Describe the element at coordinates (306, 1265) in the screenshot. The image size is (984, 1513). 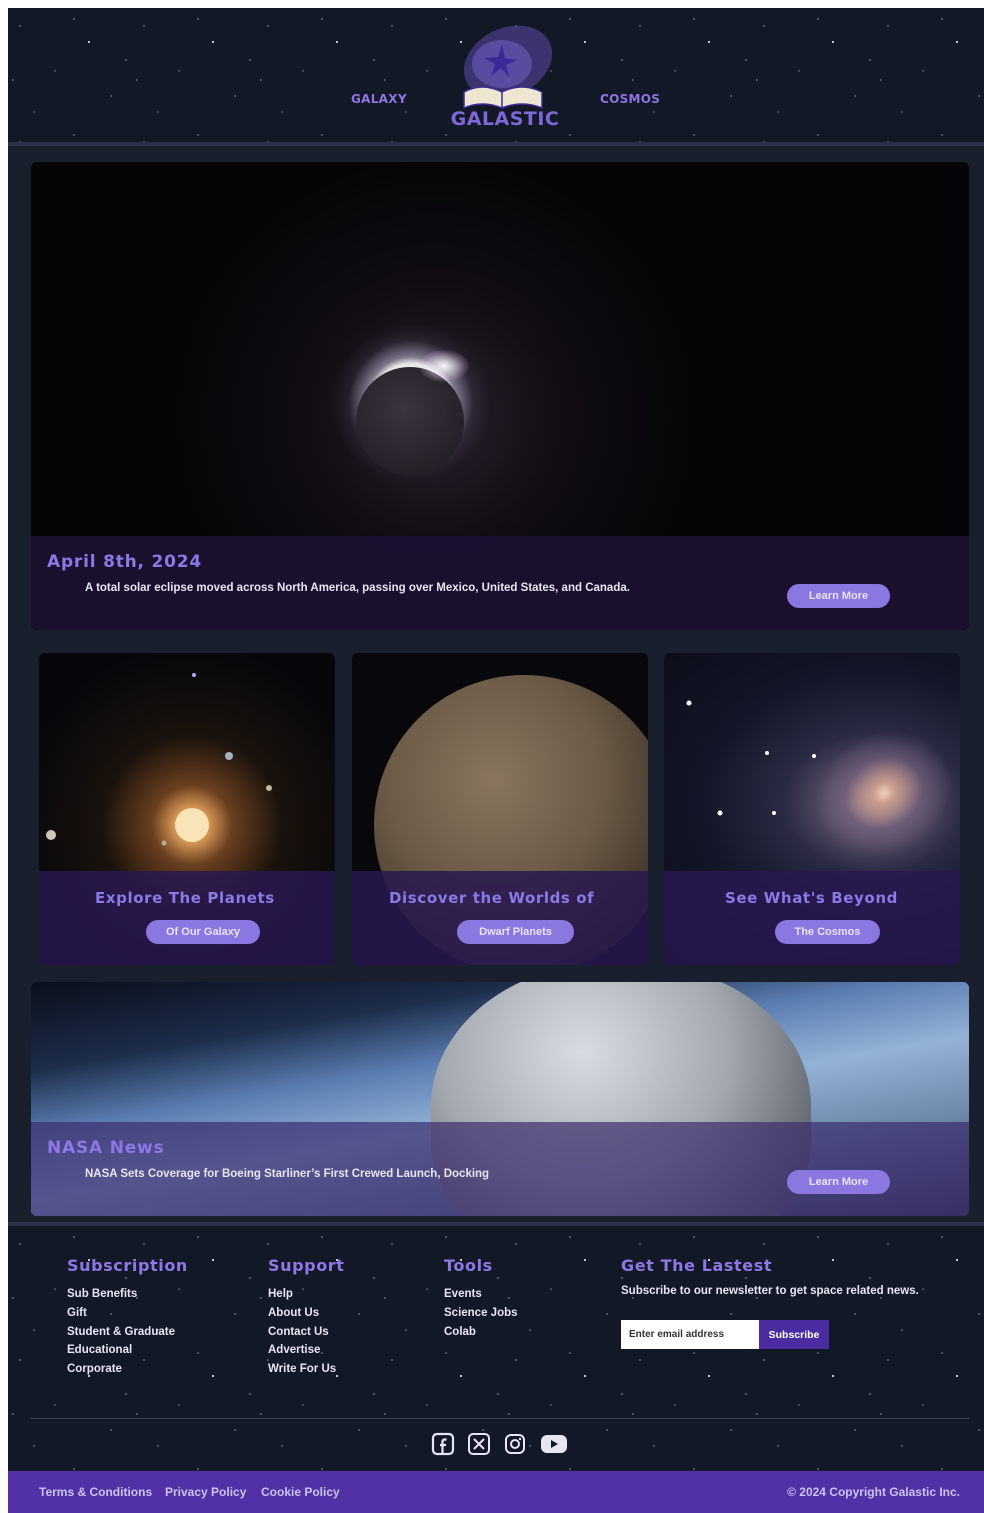
I see `footer-heading-support: Support` at that location.